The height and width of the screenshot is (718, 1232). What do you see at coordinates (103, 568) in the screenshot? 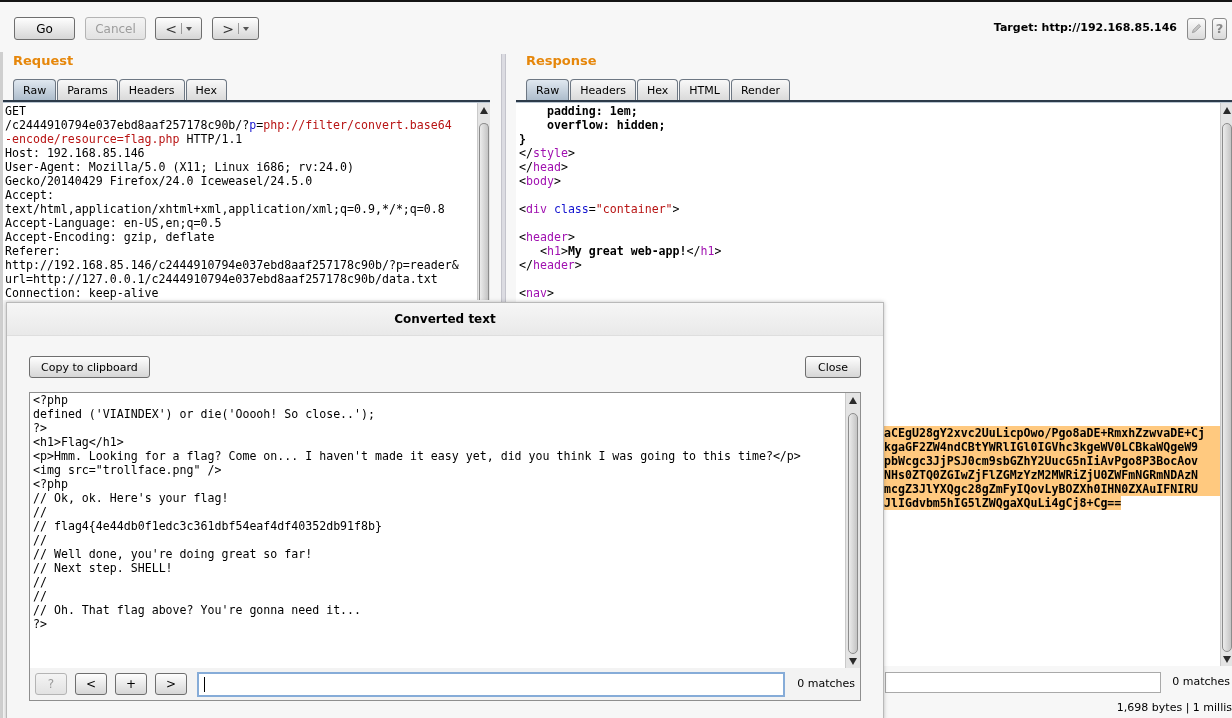
I see `text-line: // Next step. SHELL!` at bounding box center [103, 568].